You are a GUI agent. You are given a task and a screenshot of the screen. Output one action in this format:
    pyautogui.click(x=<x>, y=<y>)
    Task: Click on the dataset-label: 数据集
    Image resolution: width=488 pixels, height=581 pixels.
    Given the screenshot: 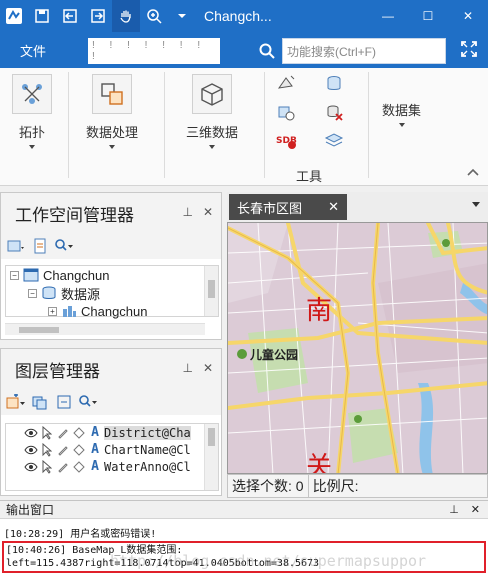 What is the action you would take?
    pyautogui.click(x=402, y=110)
    